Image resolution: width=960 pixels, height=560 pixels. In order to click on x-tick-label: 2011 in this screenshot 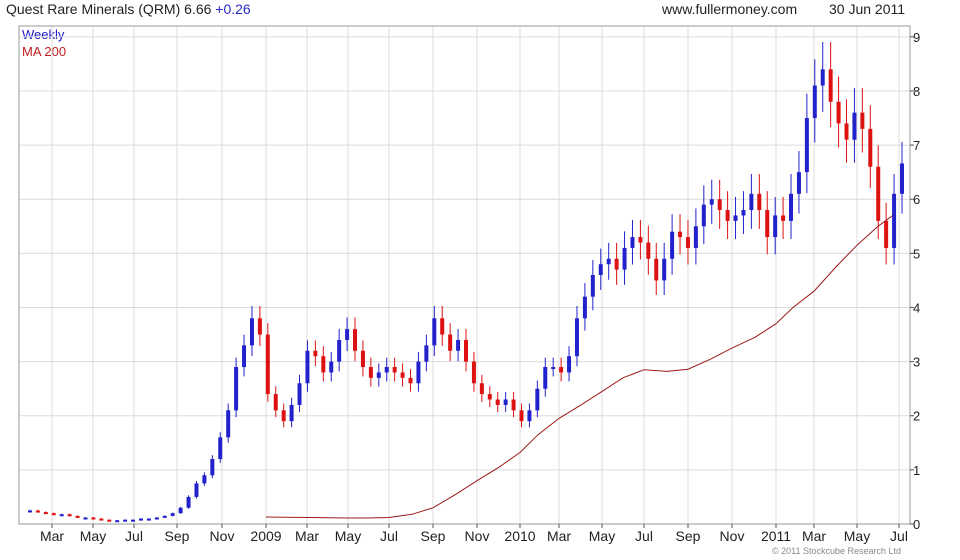, I will do `click(776, 536)`.